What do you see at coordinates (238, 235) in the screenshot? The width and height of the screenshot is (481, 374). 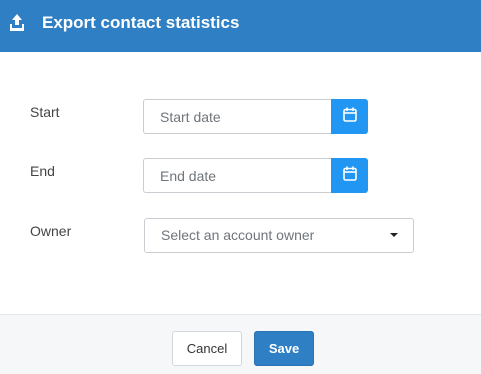 I see `owner-select-value: Select an account owner` at bounding box center [238, 235].